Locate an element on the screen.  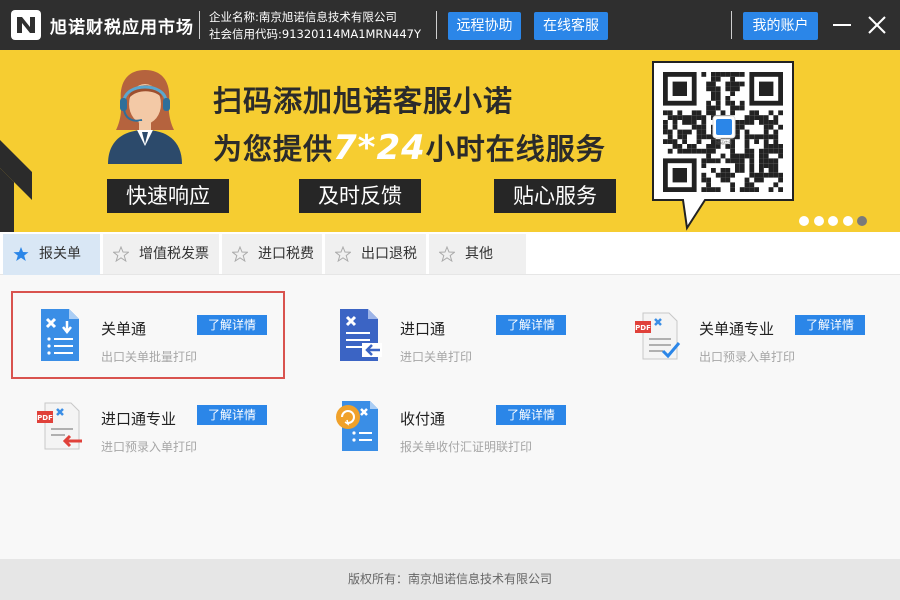
star-filled-icon is located at coordinates (21, 254).